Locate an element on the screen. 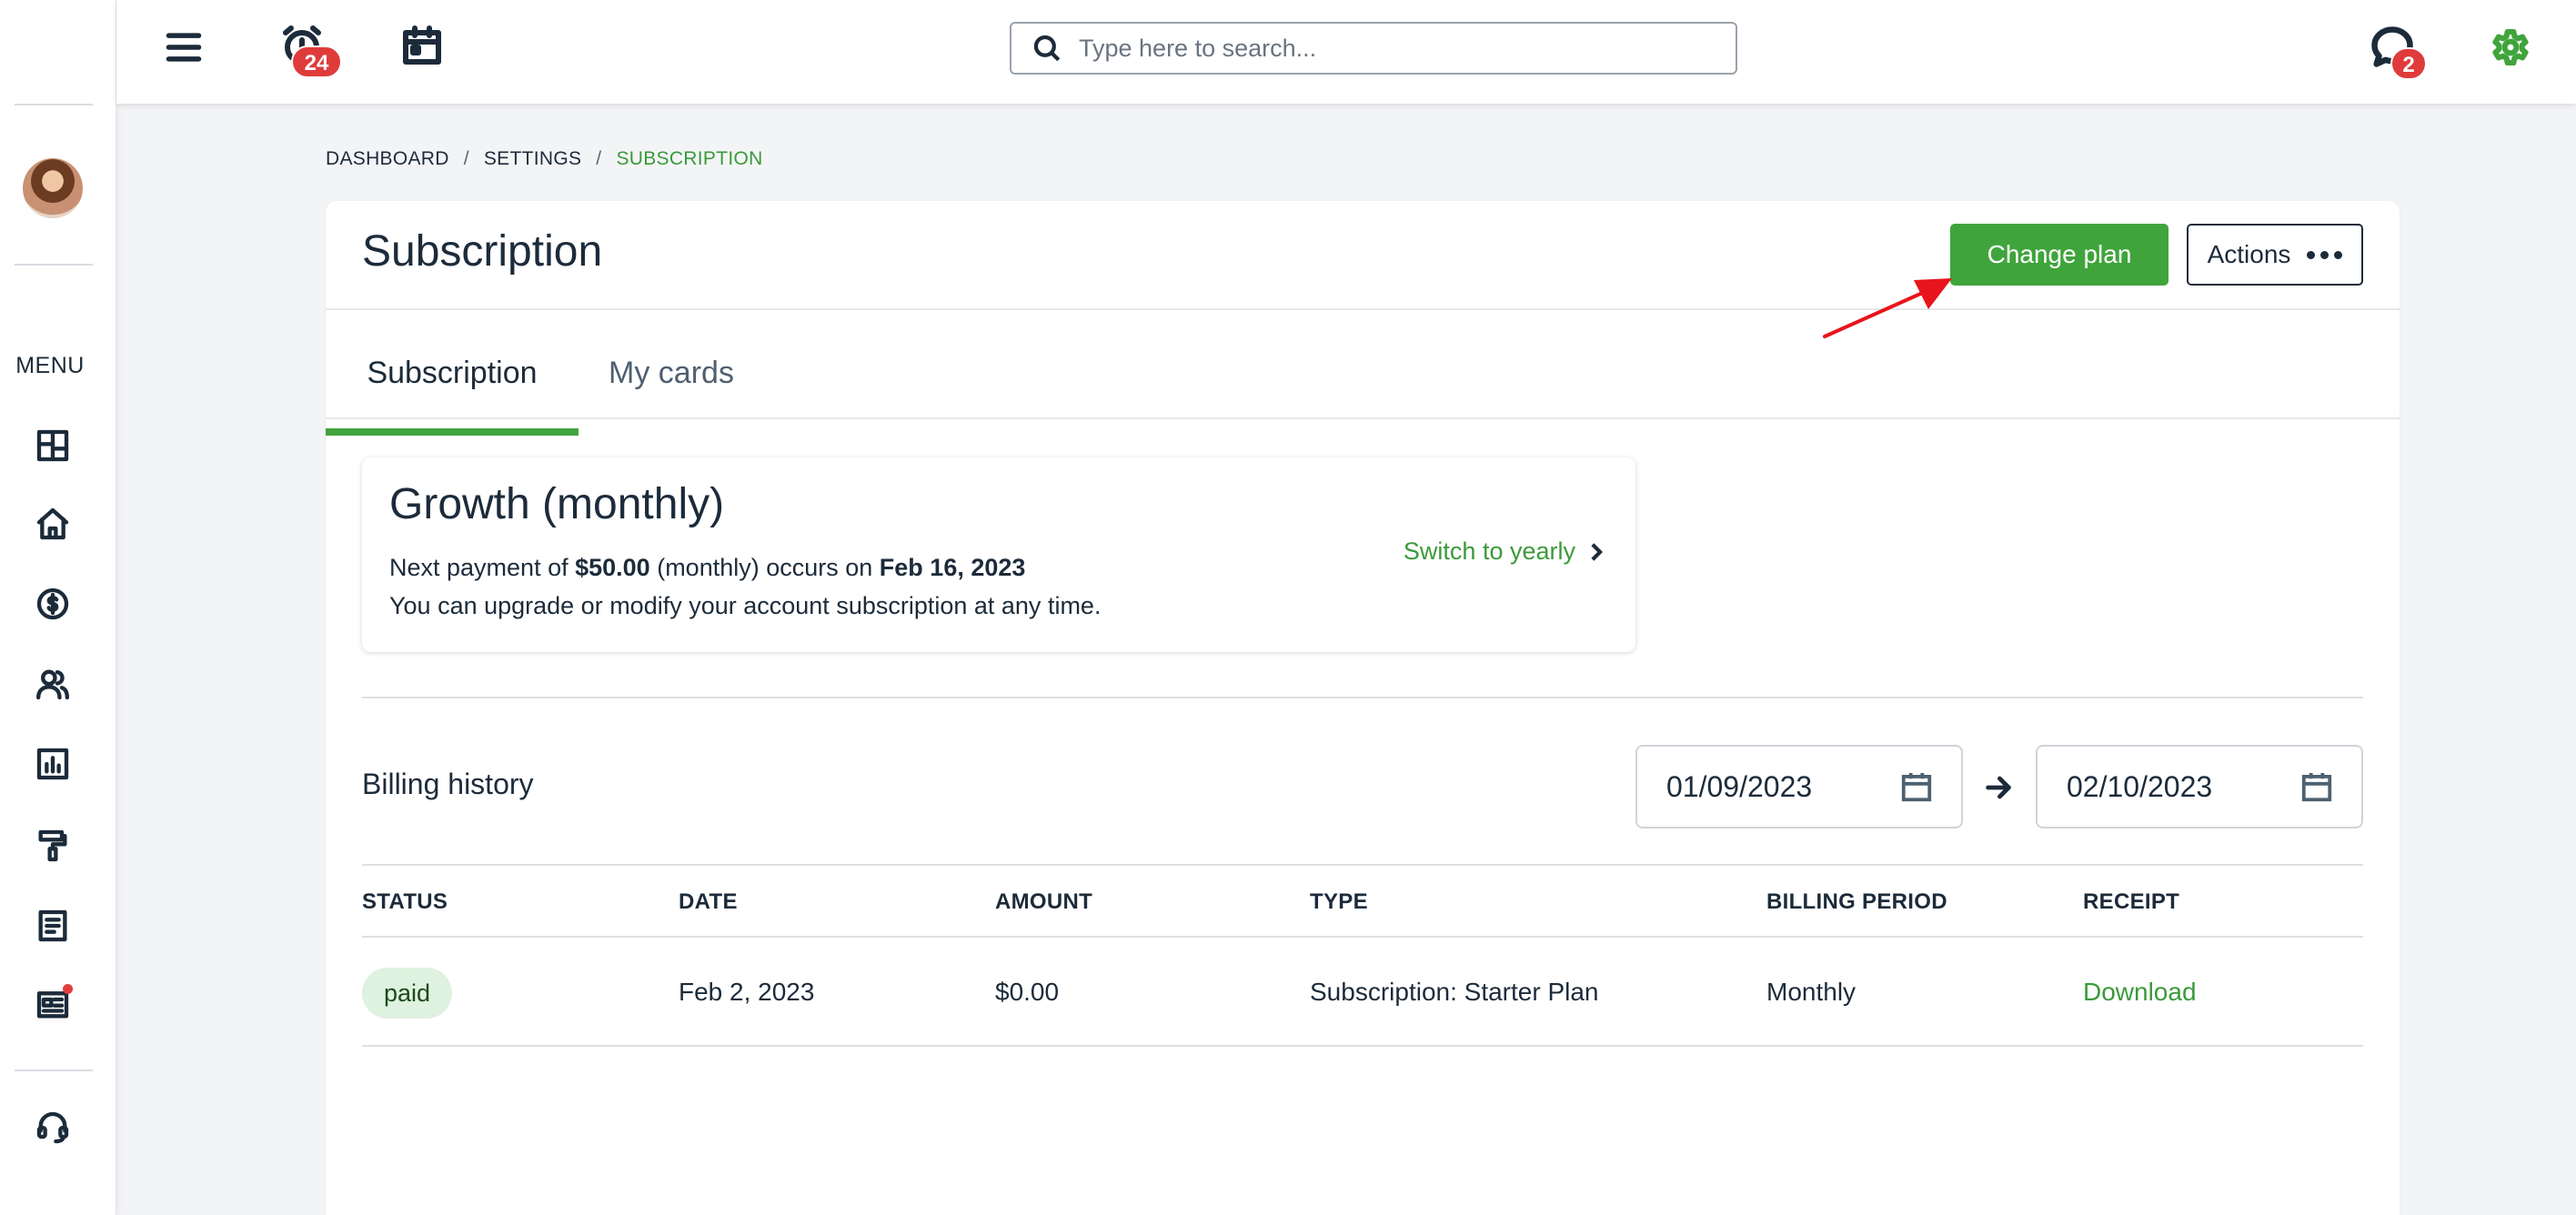 This screenshot has width=2576, height=1215. sidebar-item-reports is located at coordinates (53, 764).